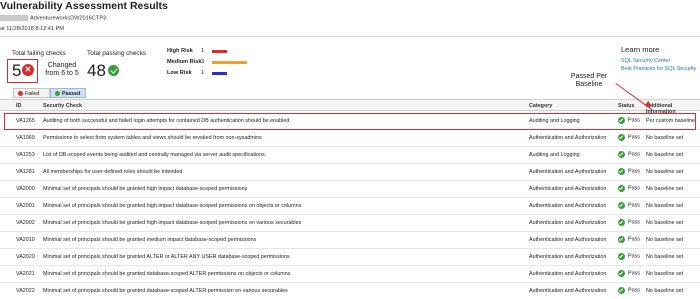 This screenshot has width=700, height=299. What do you see at coordinates (25, 240) in the screenshot?
I see `check-id: VA2010` at bounding box center [25, 240].